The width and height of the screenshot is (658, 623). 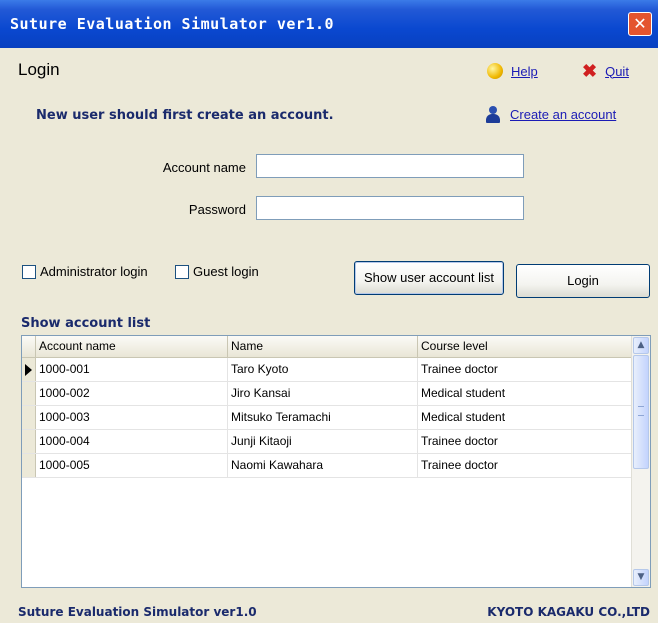 I want to click on close-button: ✕, so click(x=640, y=24).